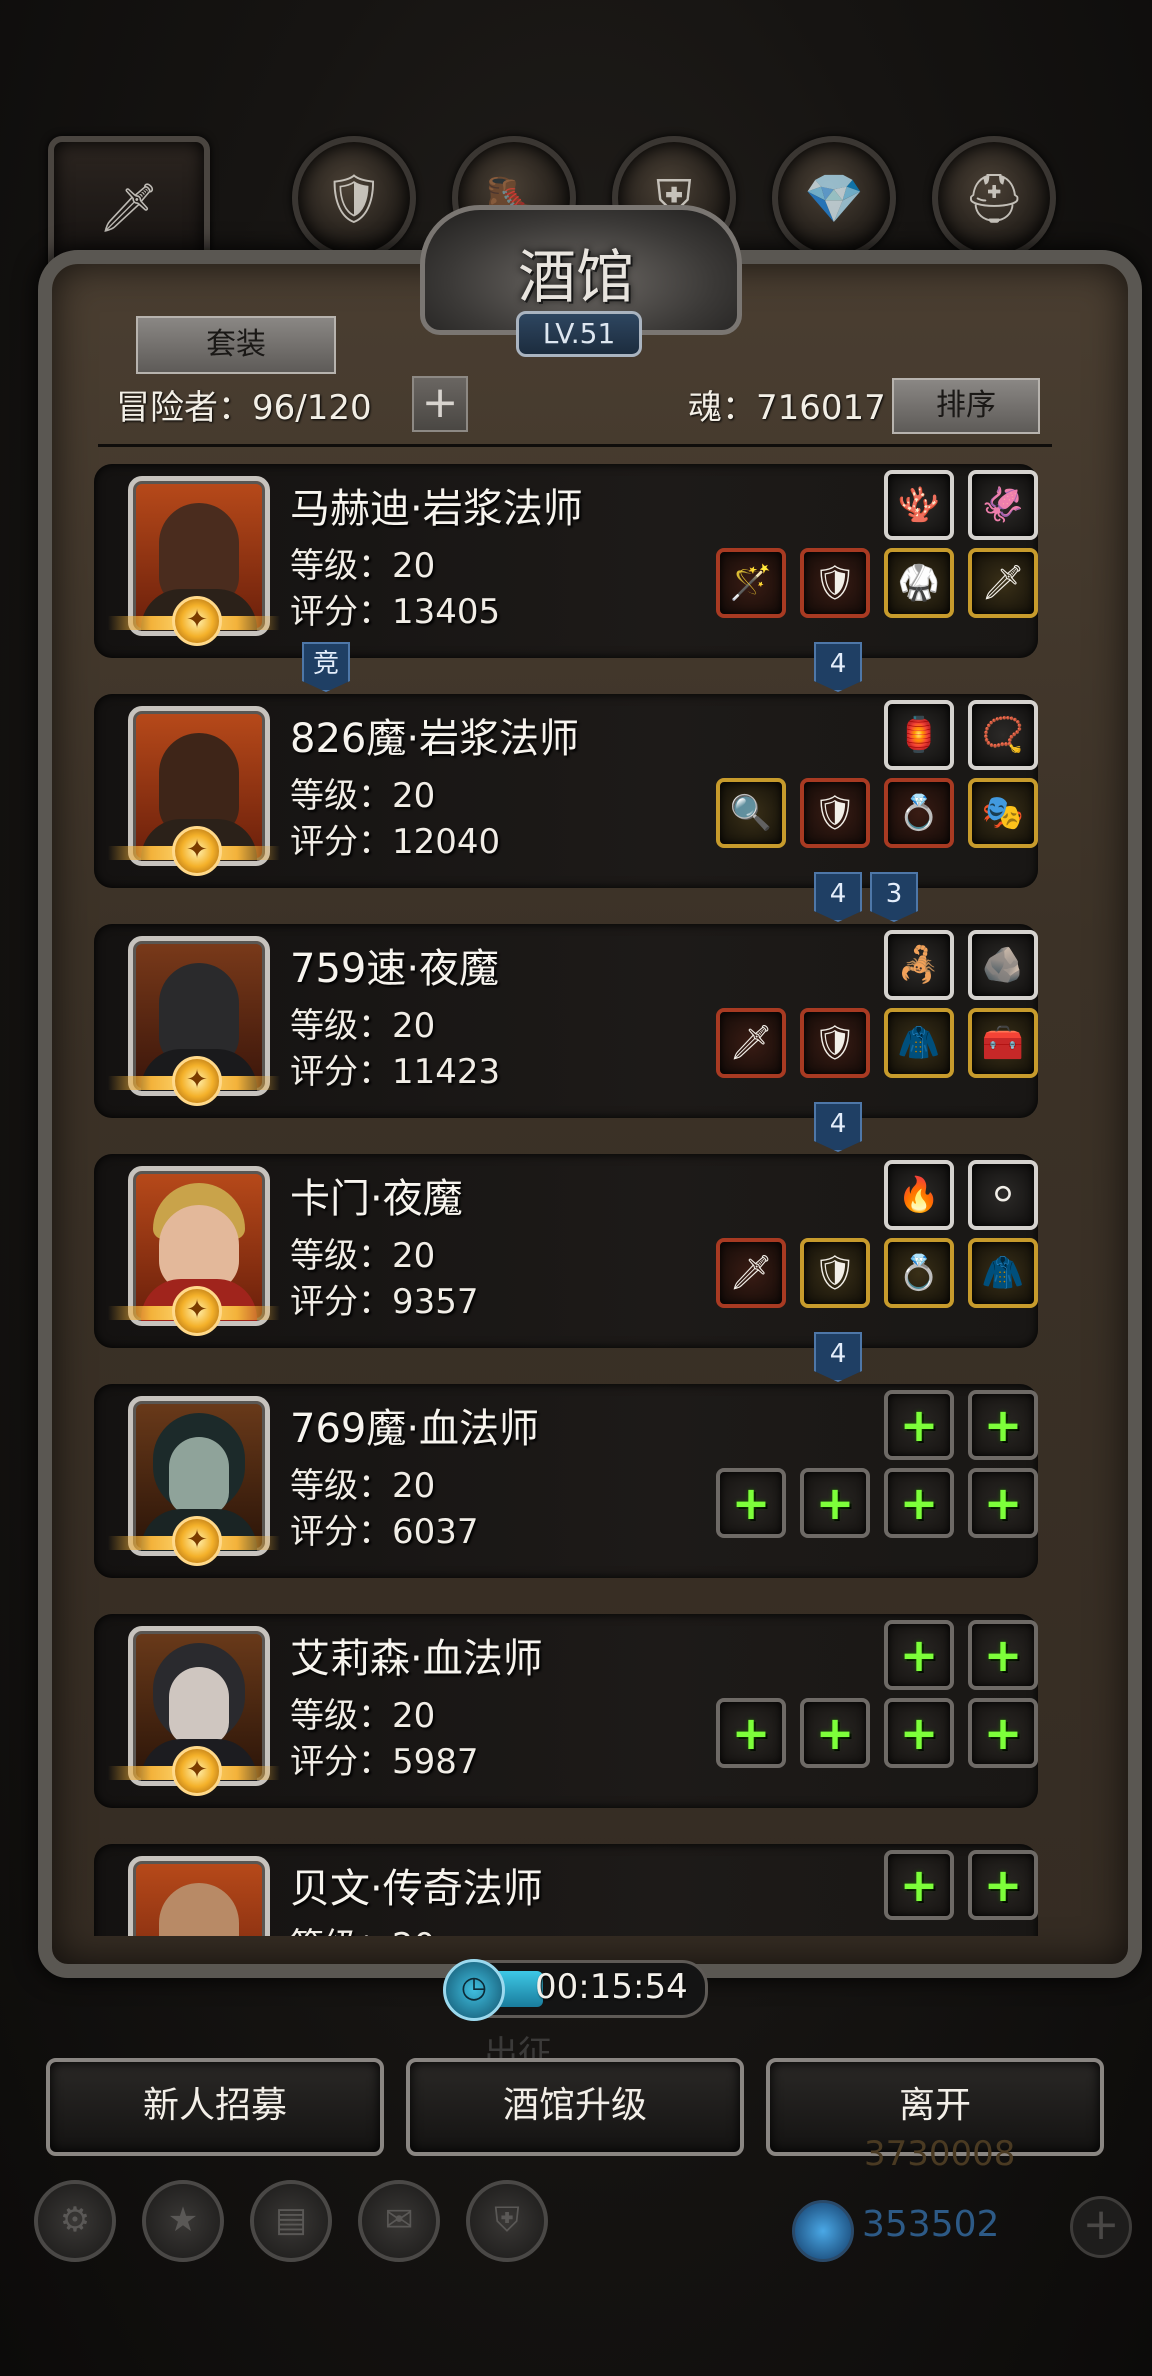  Describe the element at coordinates (384, 1762) in the screenshot. I see `hero-score: 评分：5987` at that location.